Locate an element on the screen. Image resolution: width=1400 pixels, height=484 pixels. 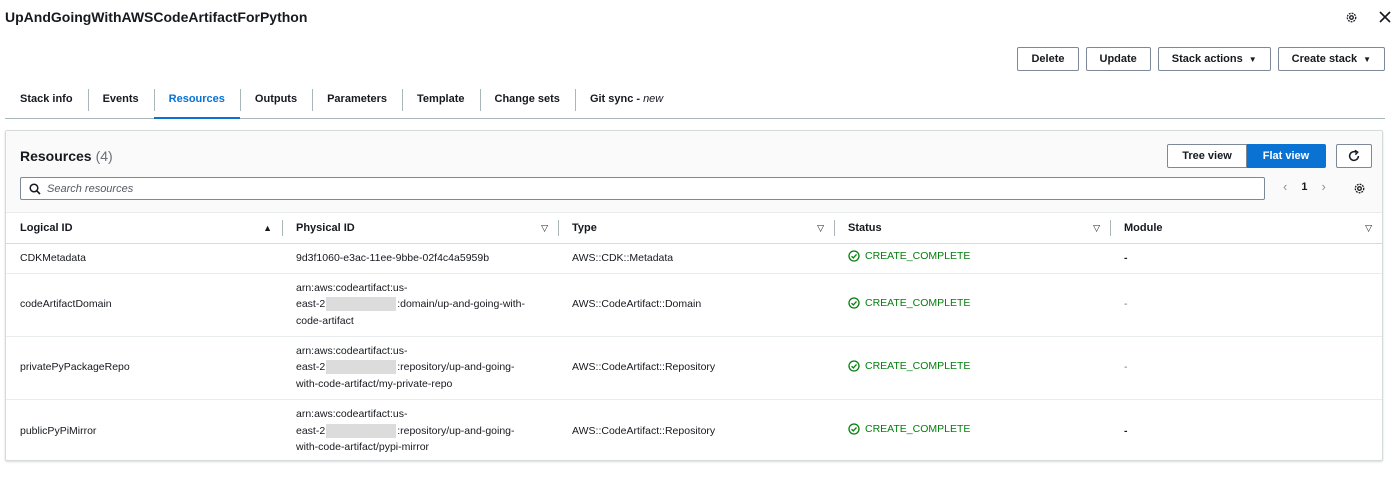
close-icon is located at coordinates (1385, 17).